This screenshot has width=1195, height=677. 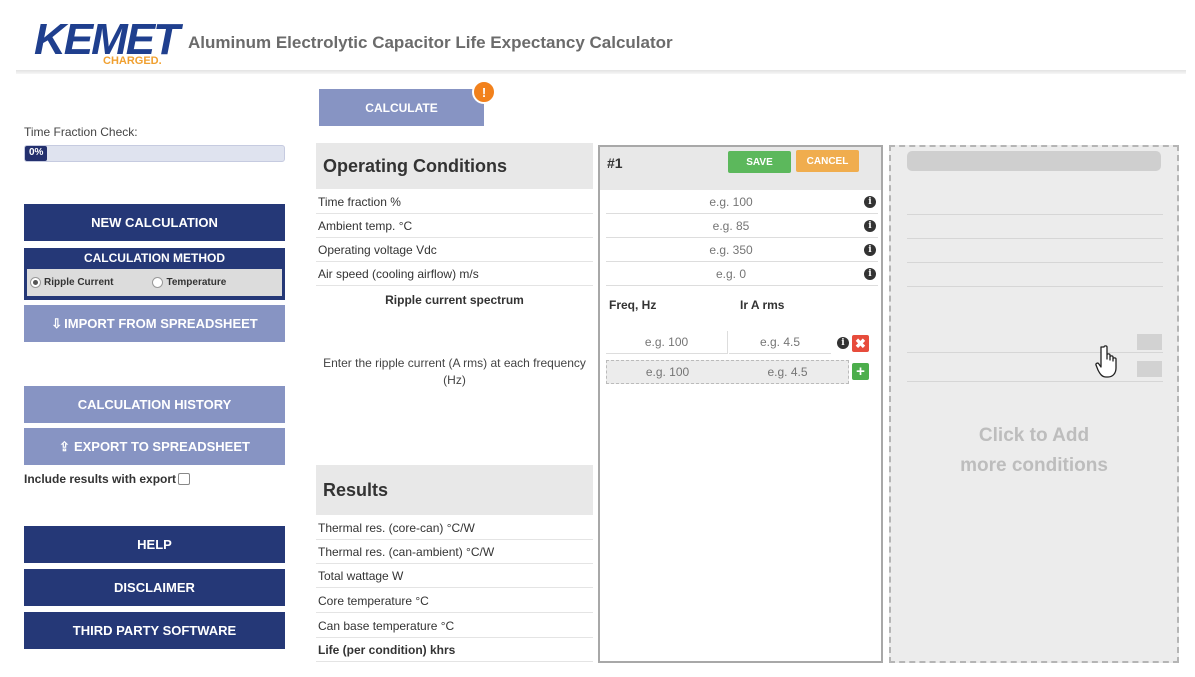 What do you see at coordinates (667, 372) in the screenshot?
I see `ripple-new-freq-input` at bounding box center [667, 372].